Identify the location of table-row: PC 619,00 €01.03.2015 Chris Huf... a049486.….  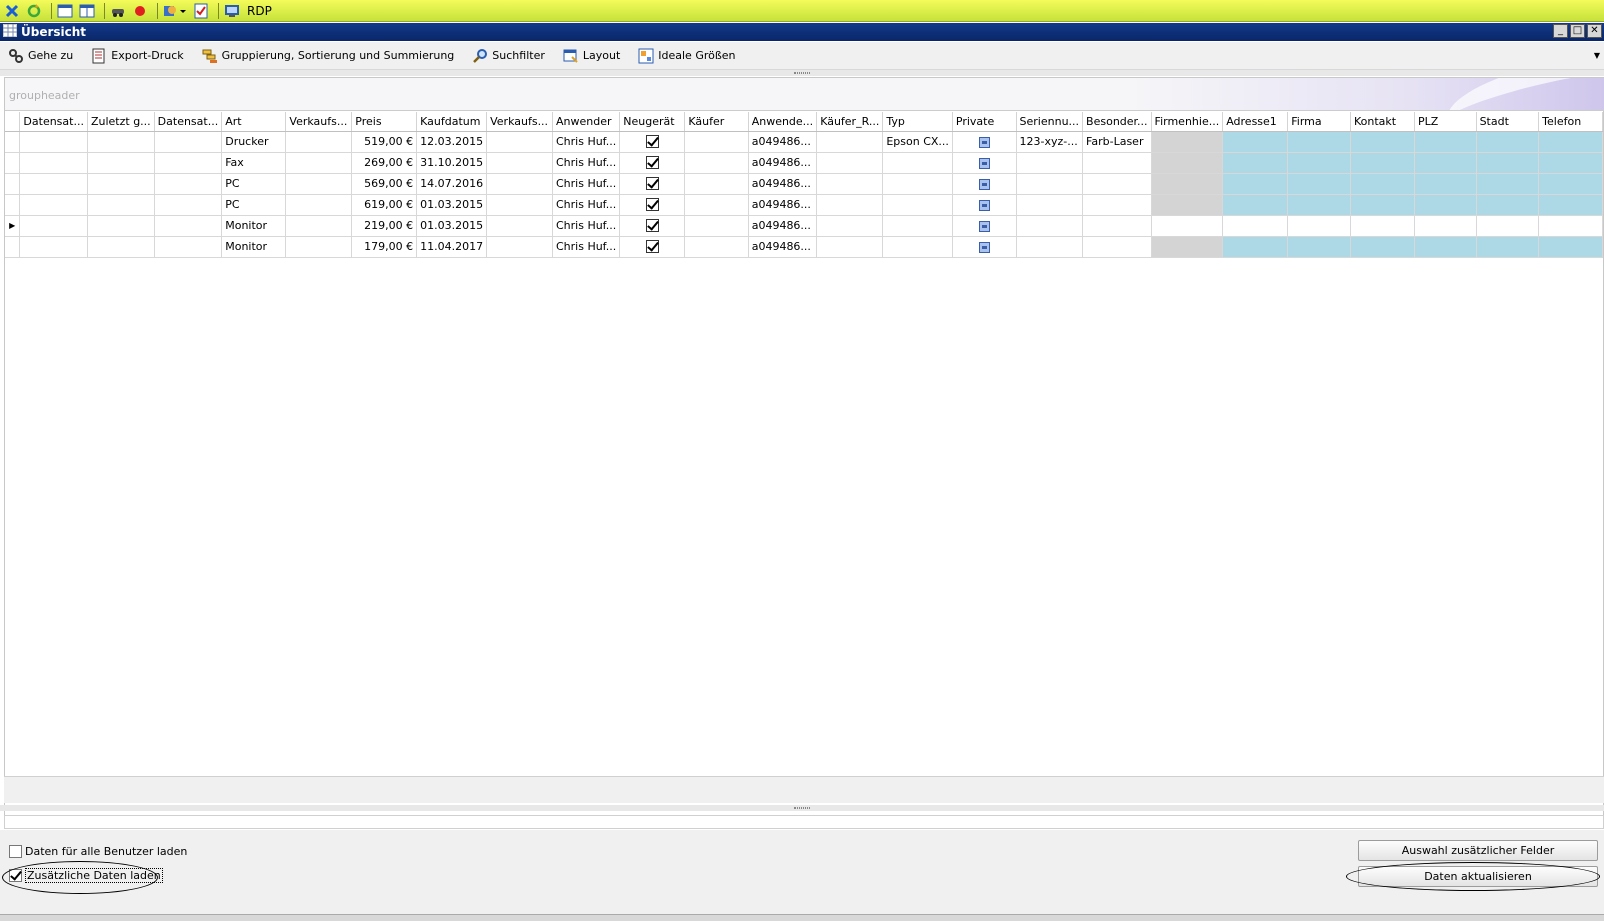
(804, 205).